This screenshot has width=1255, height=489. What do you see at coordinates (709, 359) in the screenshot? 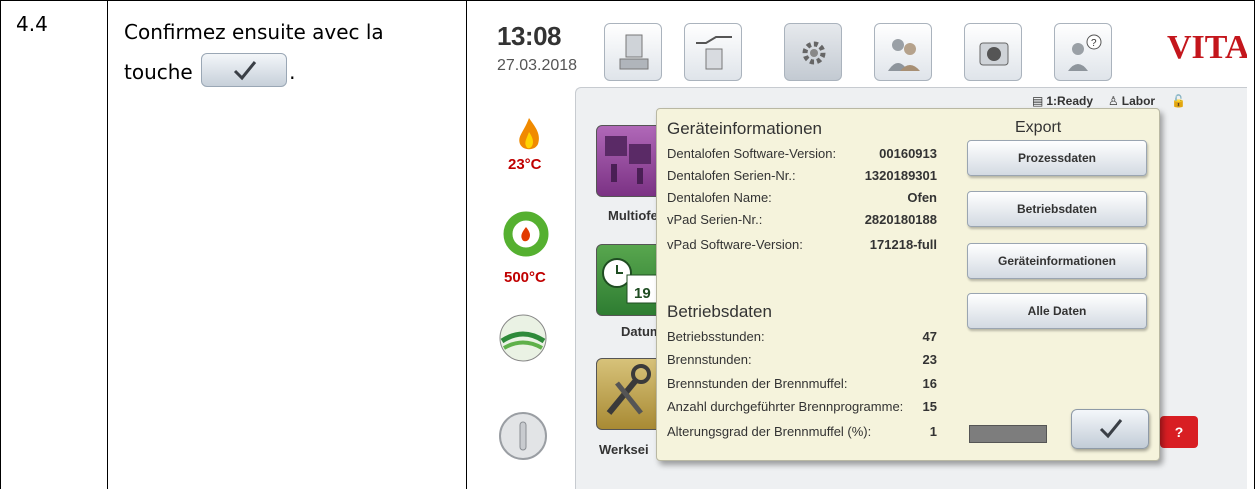
I see `info-key: Brennstunden:` at bounding box center [709, 359].